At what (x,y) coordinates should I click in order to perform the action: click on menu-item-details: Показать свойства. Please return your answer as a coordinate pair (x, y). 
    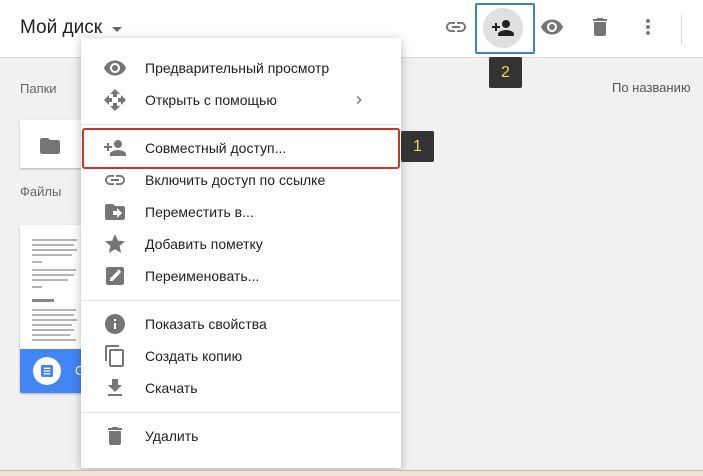
    Looking at the image, I should click on (241, 324).